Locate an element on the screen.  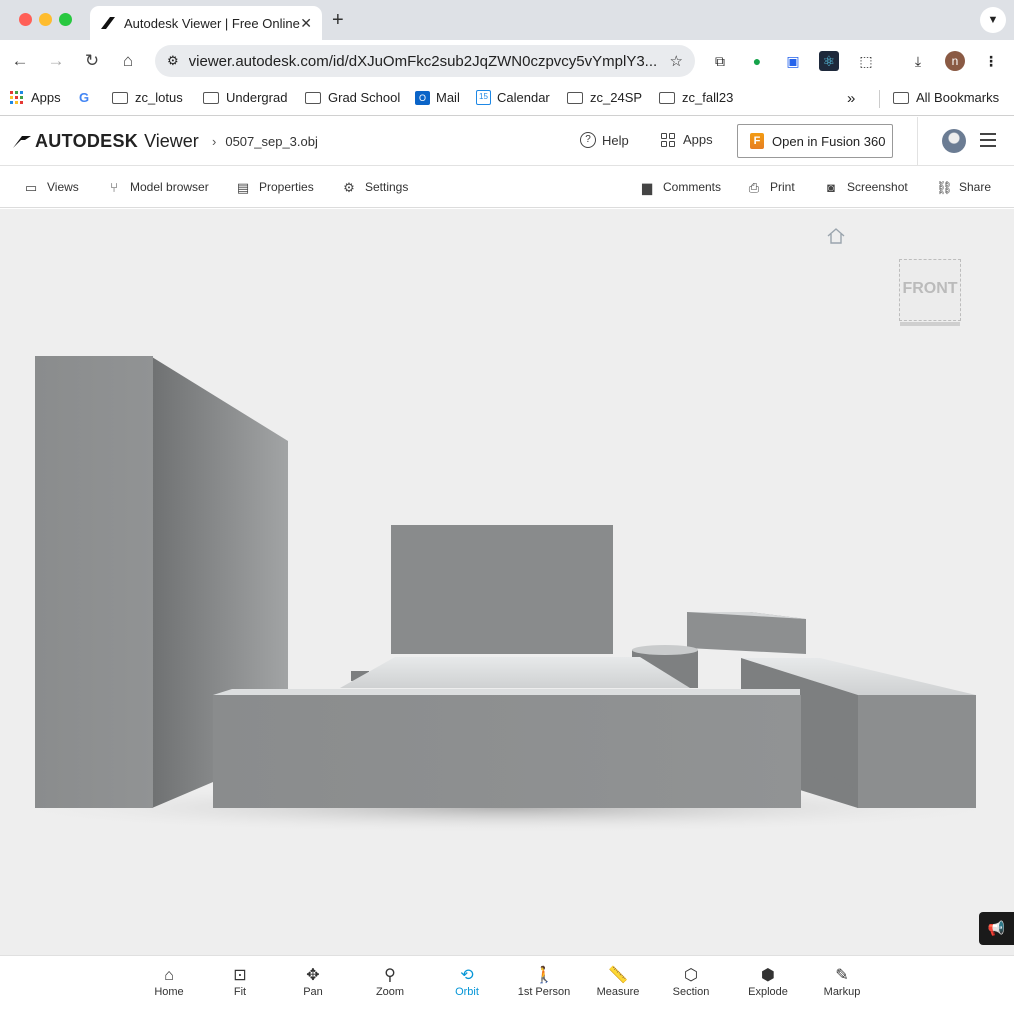
bookmark-label: Grad School is located at coordinates (364, 97).